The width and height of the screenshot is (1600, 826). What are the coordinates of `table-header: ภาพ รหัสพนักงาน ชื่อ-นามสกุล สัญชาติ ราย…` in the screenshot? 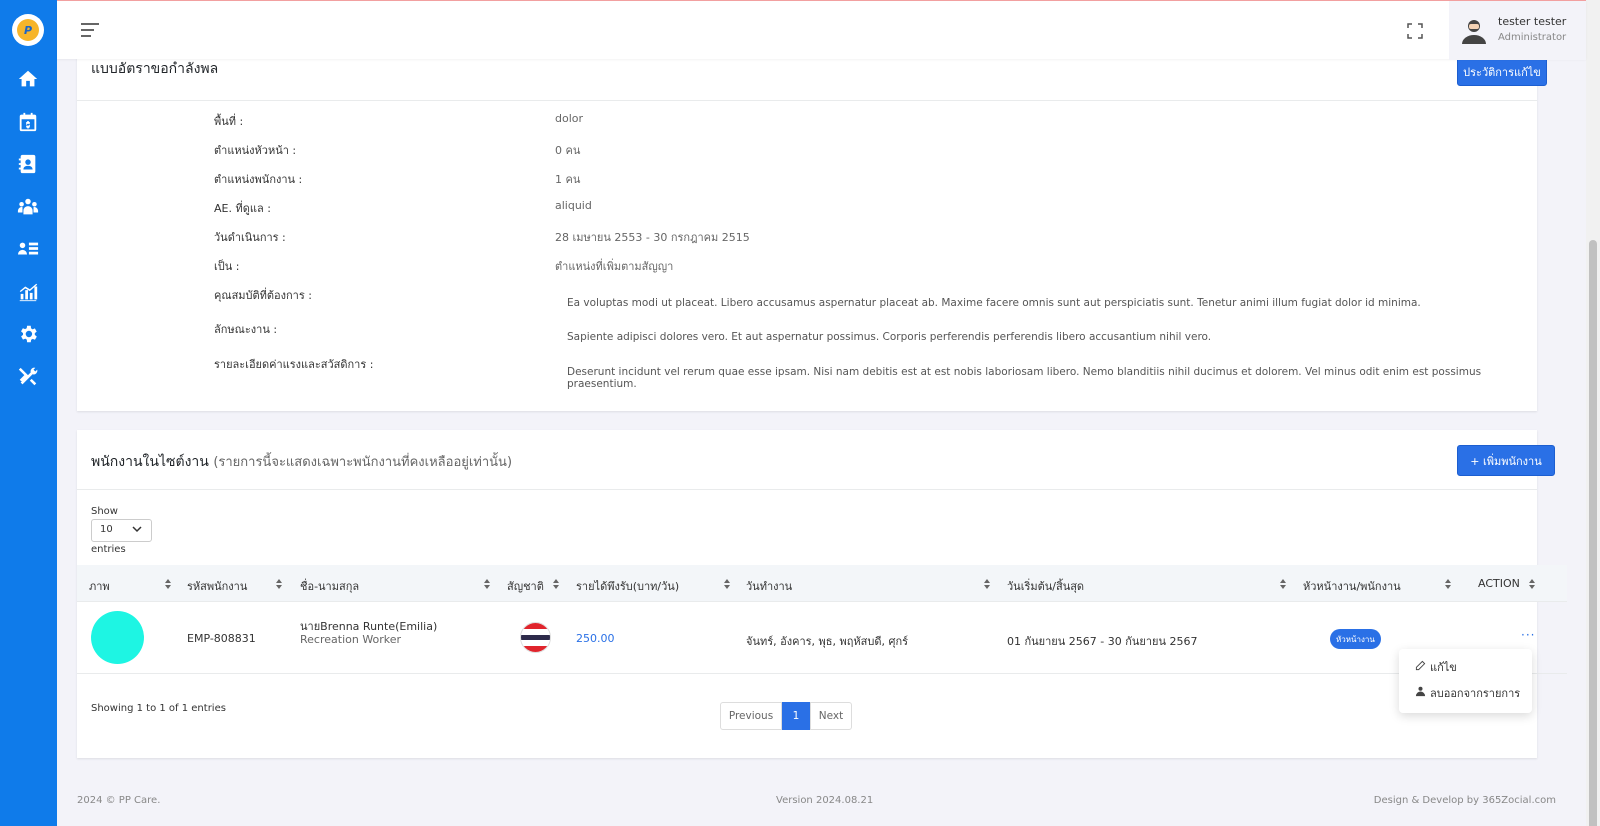 It's located at (822, 583).